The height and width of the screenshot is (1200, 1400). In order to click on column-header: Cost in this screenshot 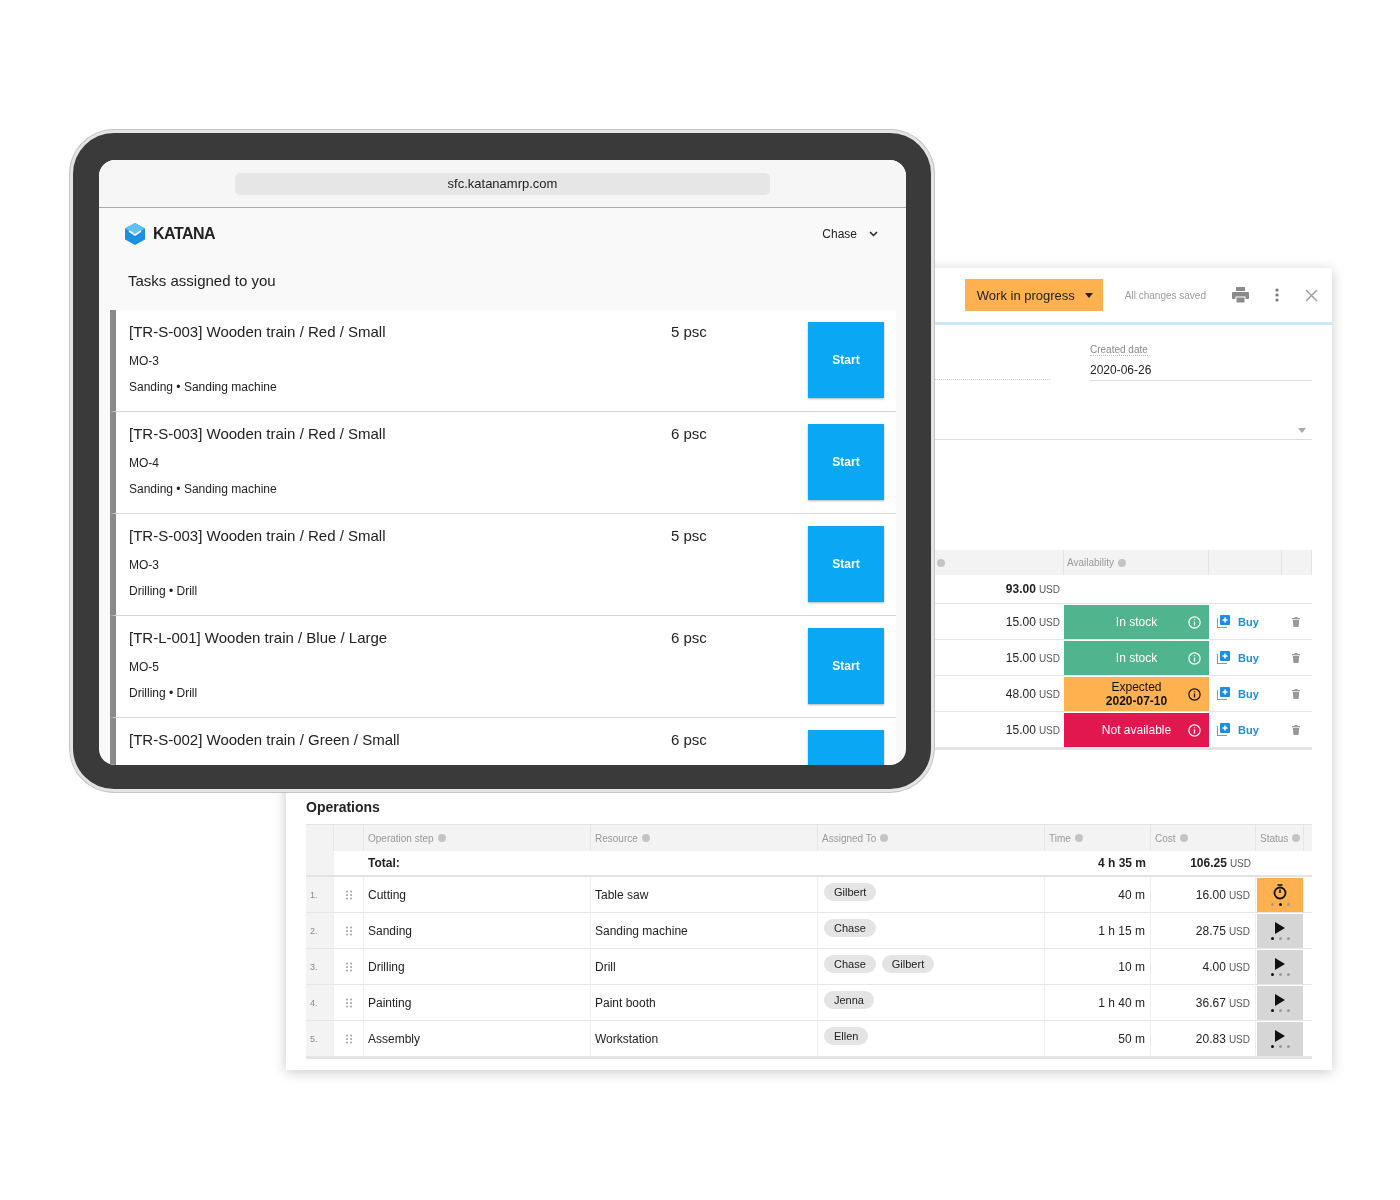, I will do `click(1165, 838)`.